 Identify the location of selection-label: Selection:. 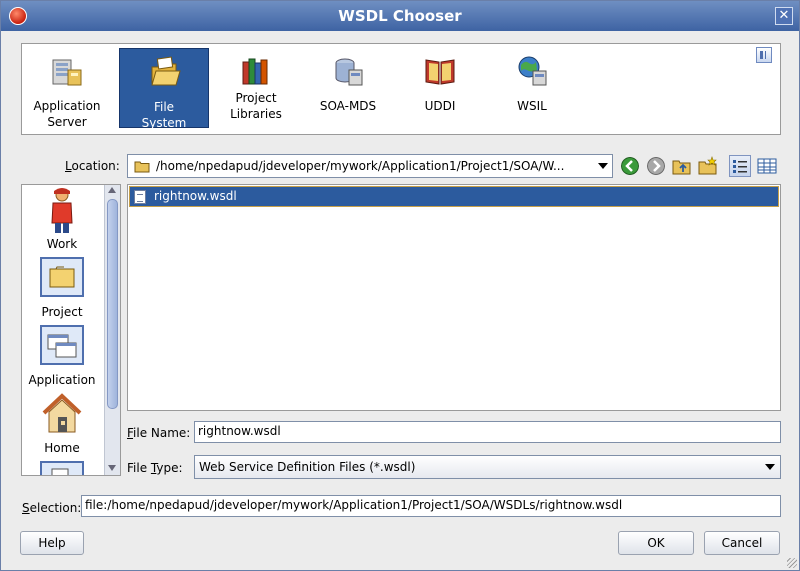
(52, 508).